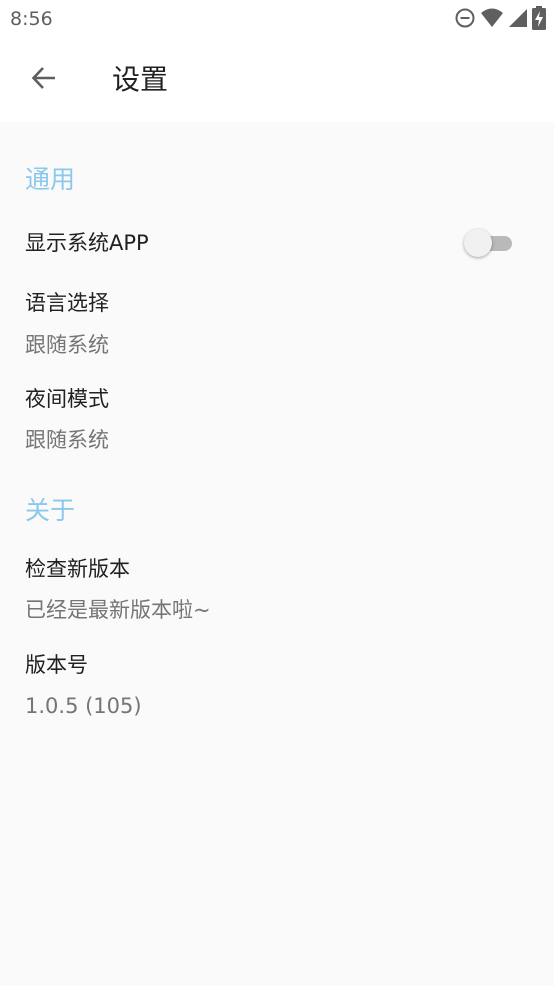  Describe the element at coordinates (67, 399) in the screenshot. I see `pref-title: 夜间模式` at that location.